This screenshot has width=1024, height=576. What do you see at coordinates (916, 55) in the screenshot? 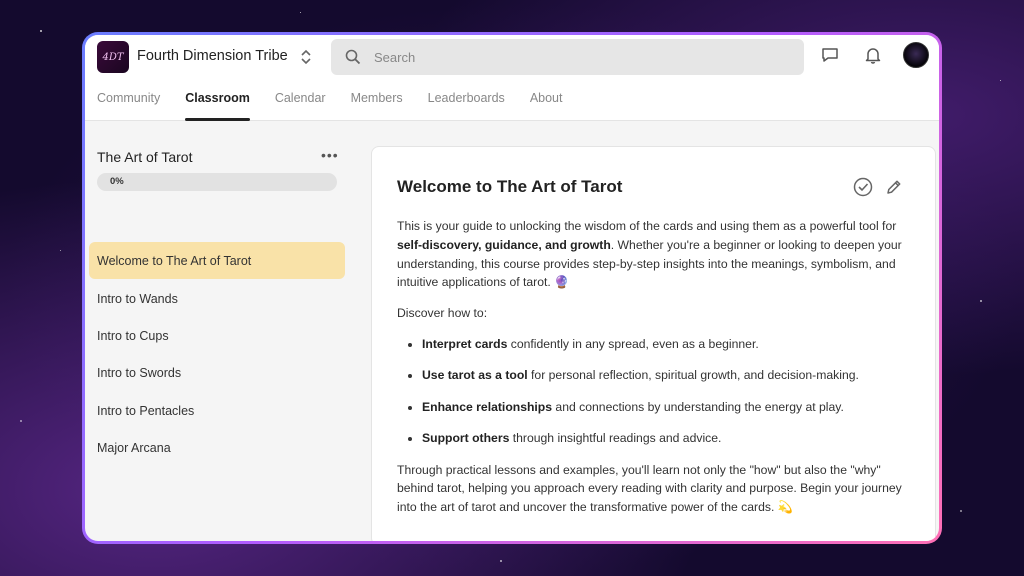
I see `avatar` at bounding box center [916, 55].